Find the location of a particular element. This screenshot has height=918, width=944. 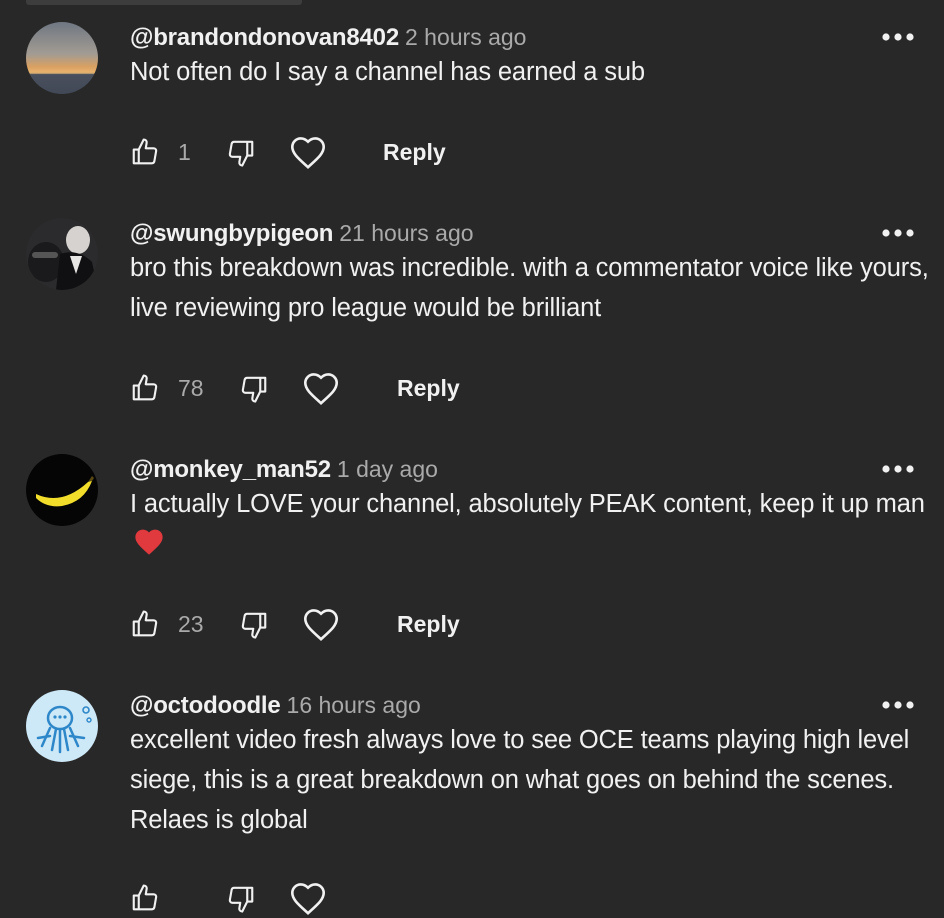

comment-actions: 23 Reply is located at coordinates (330, 624).